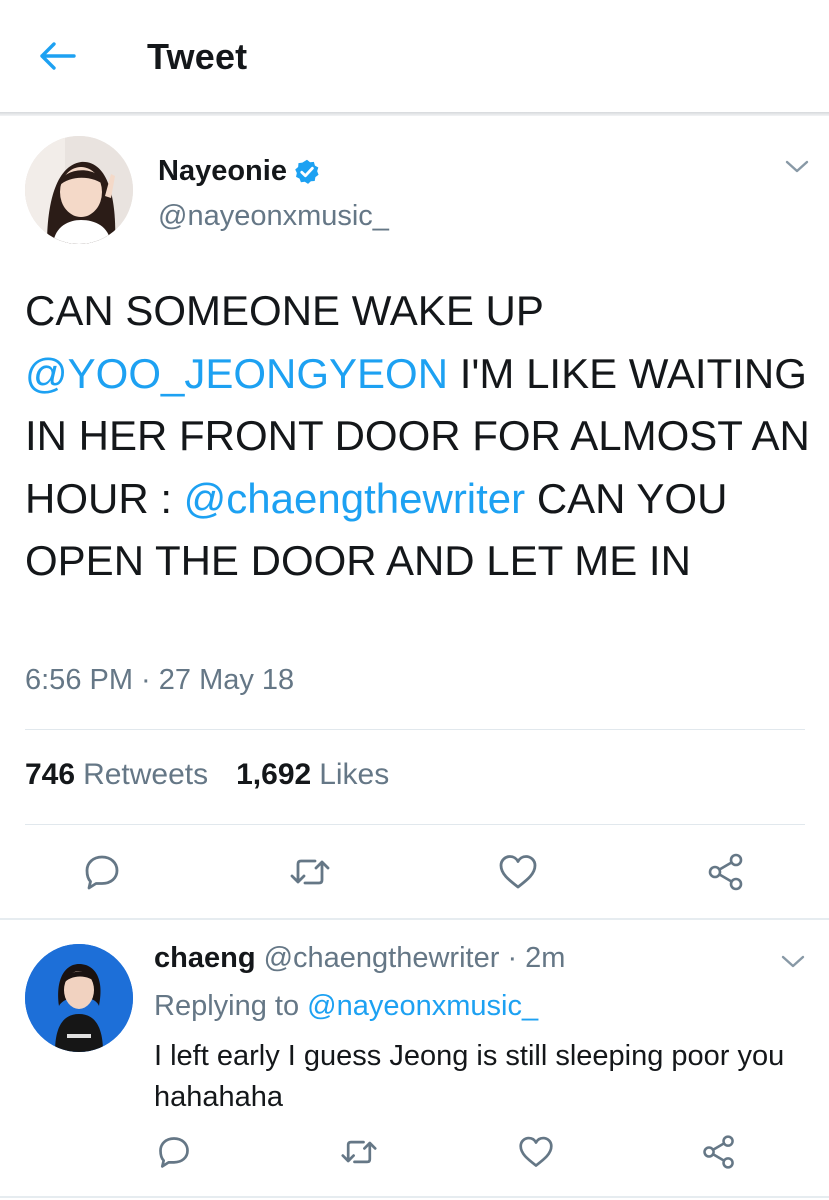  What do you see at coordinates (217, 775) in the screenshot?
I see `tweet-stats: 746 Retweets 1,692 Likes` at bounding box center [217, 775].